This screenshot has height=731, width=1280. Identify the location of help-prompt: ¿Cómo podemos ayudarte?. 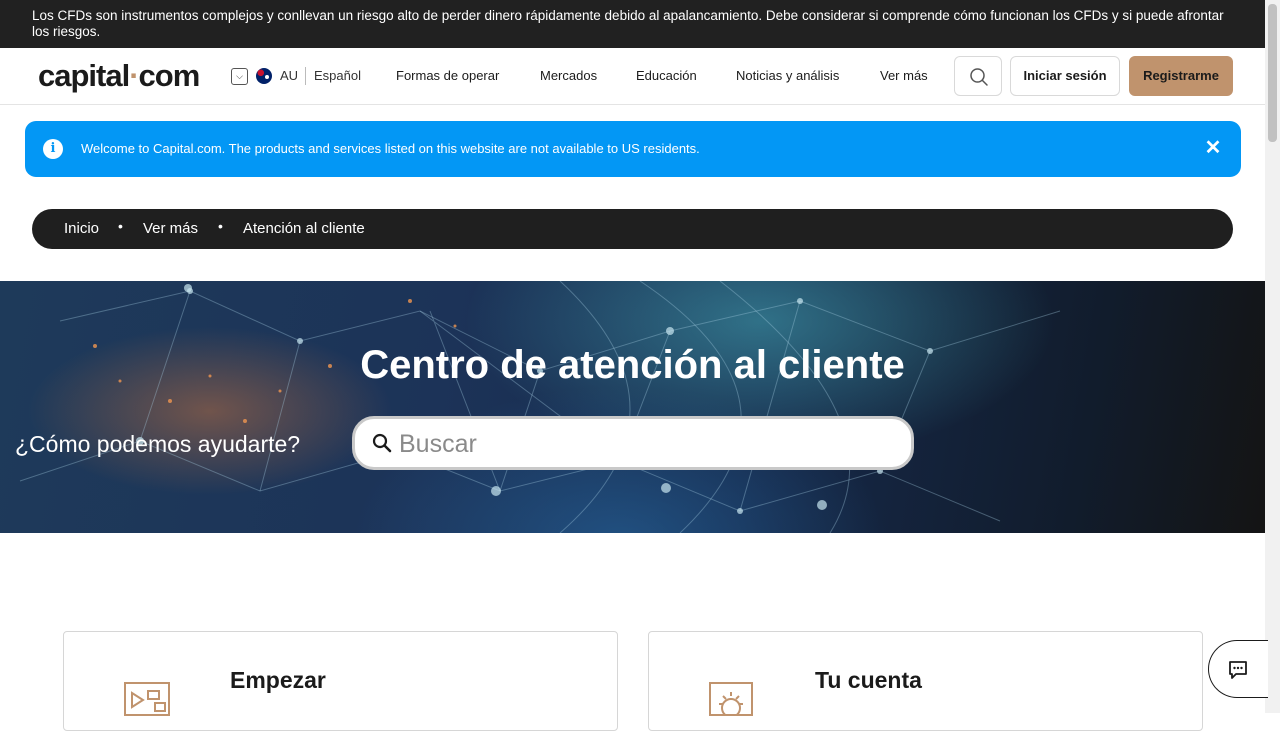
(158, 444).